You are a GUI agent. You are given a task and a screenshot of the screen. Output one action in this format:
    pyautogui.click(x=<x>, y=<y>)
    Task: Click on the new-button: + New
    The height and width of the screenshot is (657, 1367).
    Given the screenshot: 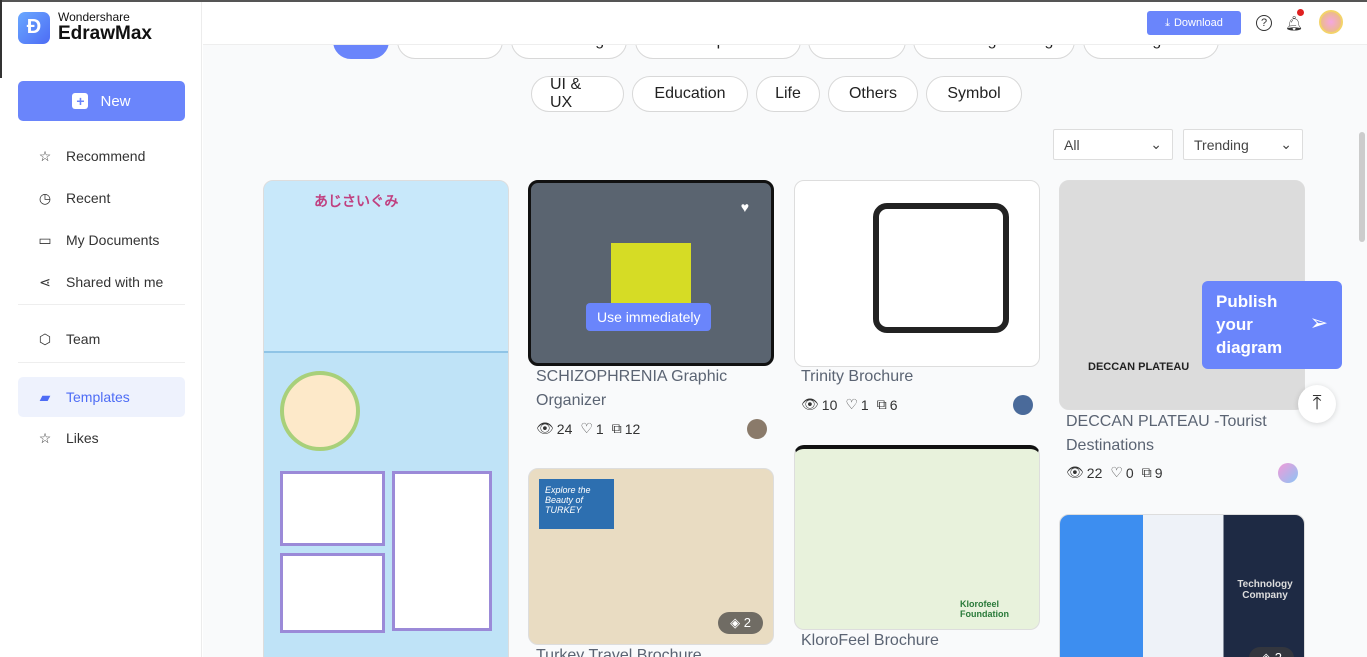 What is the action you would take?
    pyautogui.click(x=101, y=101)
    